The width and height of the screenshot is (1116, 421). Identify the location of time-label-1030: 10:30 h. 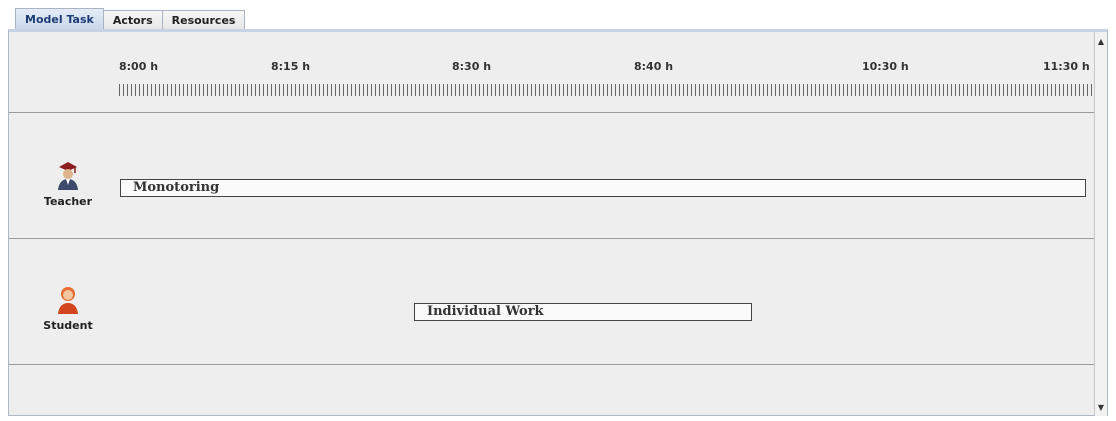
(885, 66).